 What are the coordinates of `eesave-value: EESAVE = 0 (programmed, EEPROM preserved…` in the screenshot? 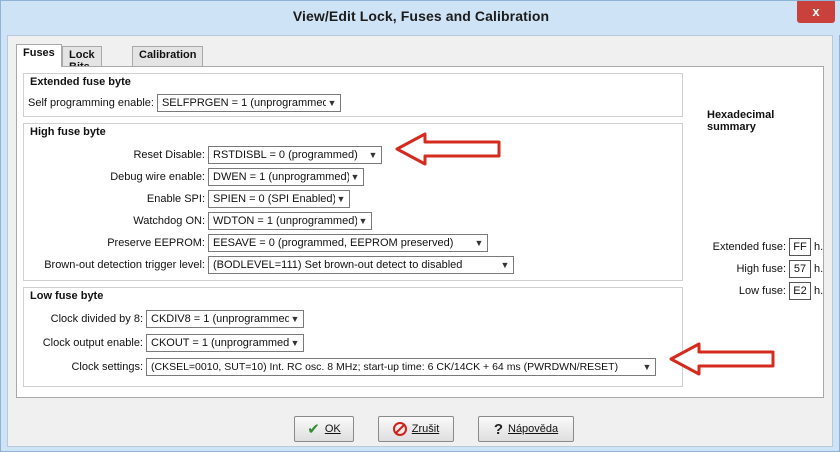 It's located at (333, 243).